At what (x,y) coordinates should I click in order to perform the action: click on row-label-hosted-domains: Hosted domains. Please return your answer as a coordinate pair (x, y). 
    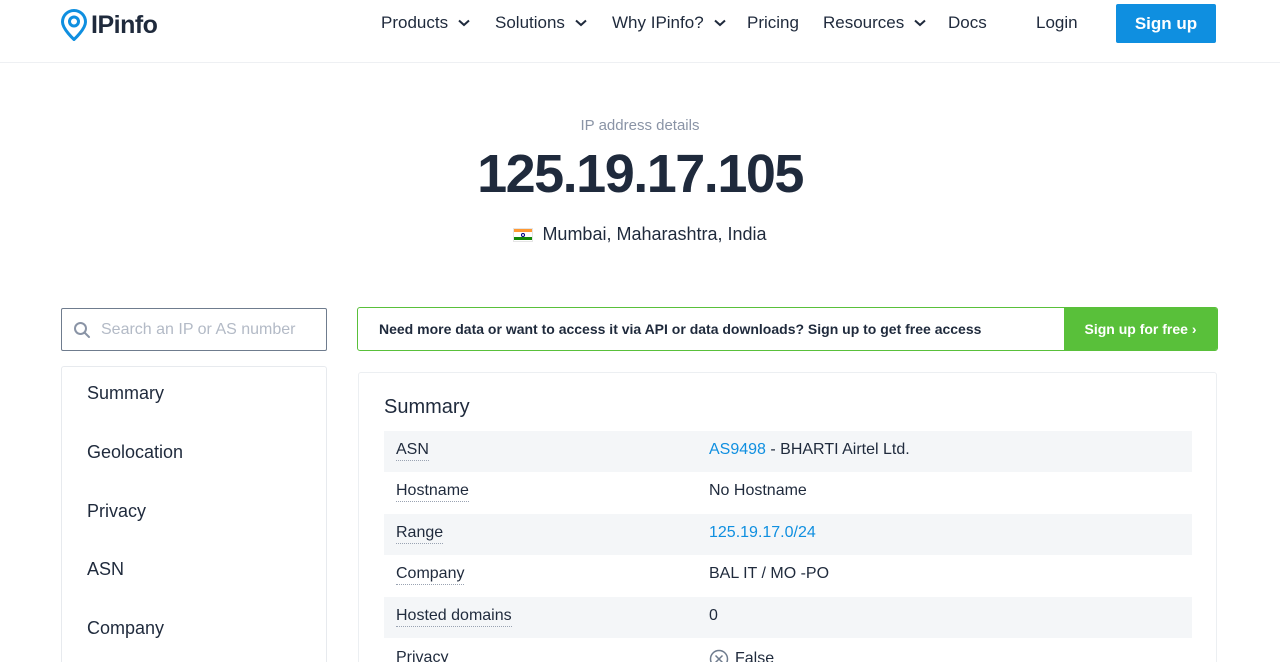
    Looking at the image, I should click on (454, 617).